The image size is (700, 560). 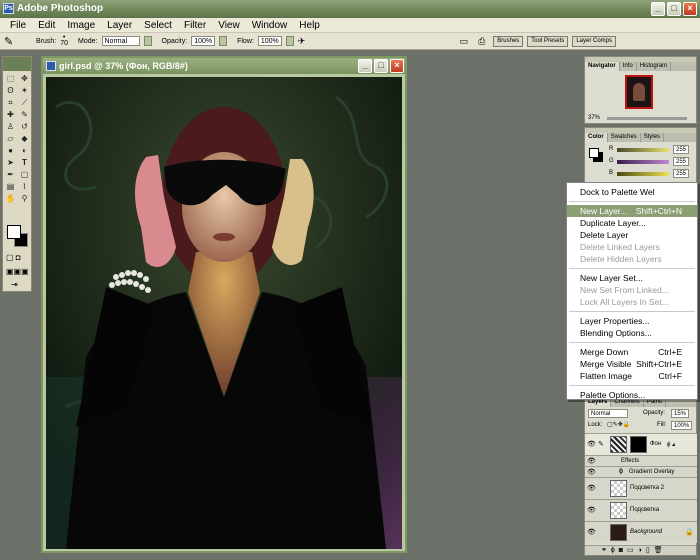 What do you see at coordinates (639, 92) in the screenshot?
I see `navigator-thumbnail` at bounding box center [639, 92].